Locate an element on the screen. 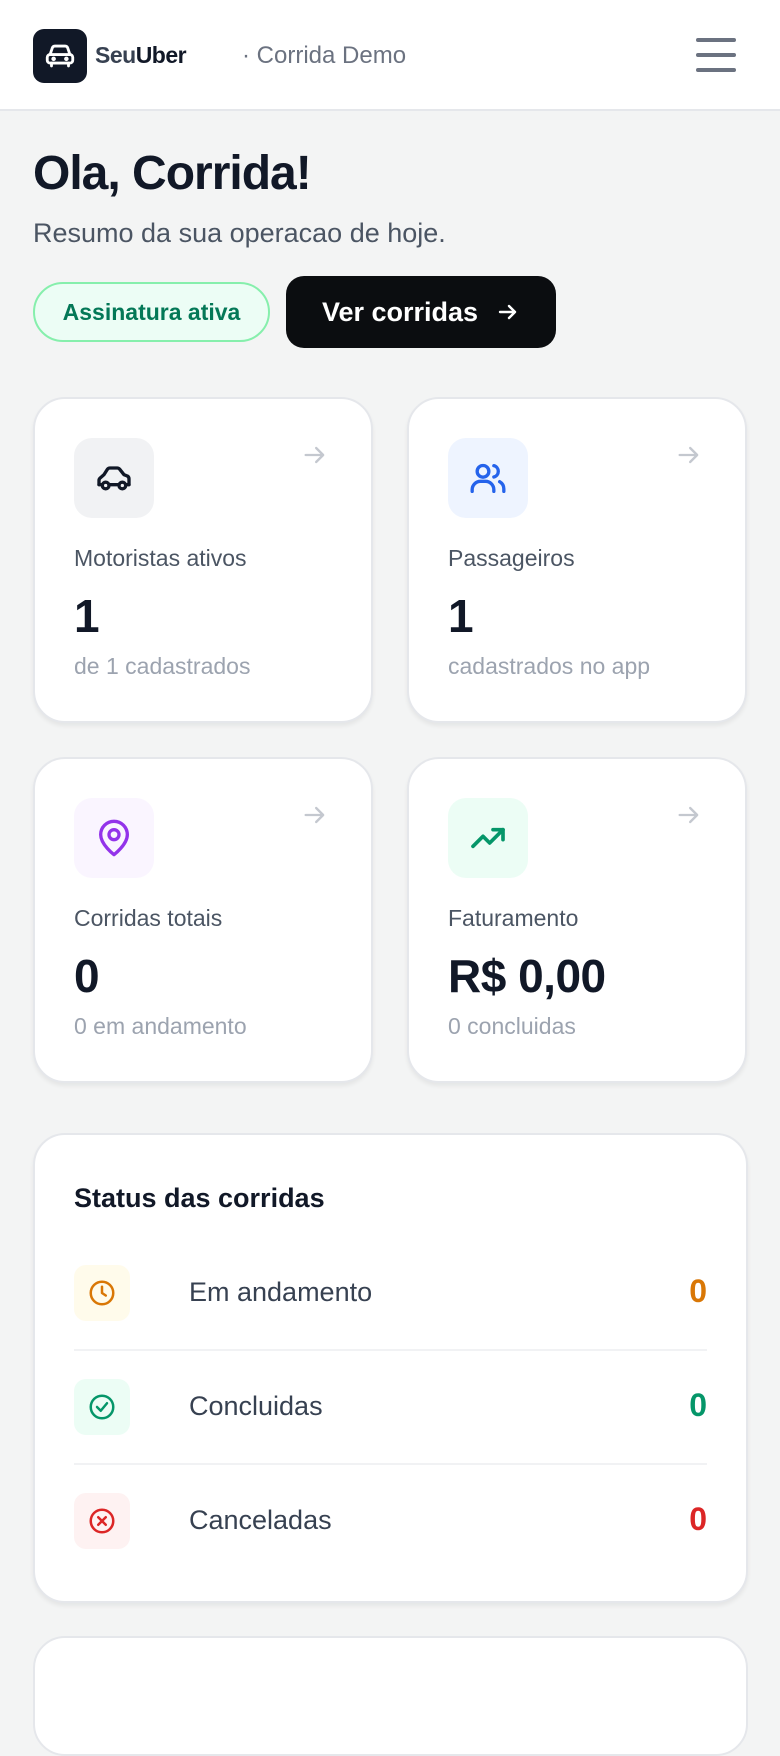 This screenshot has width=780, height=1756. trending-up-icon is located at coordinates (488, 838).